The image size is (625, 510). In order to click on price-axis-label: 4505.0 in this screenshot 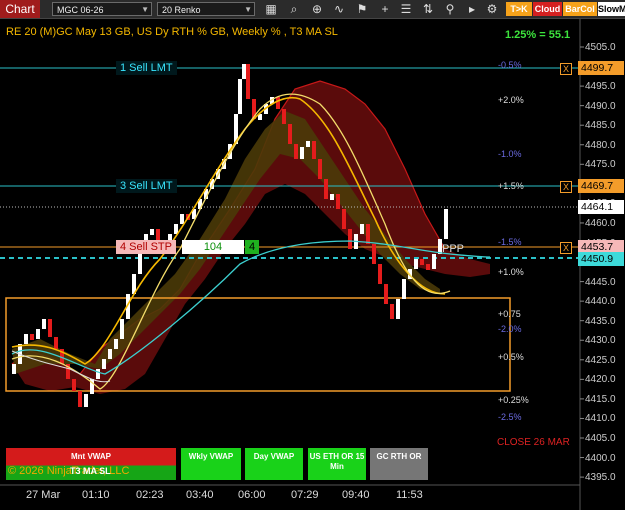, I will do `click(600, 47)`.